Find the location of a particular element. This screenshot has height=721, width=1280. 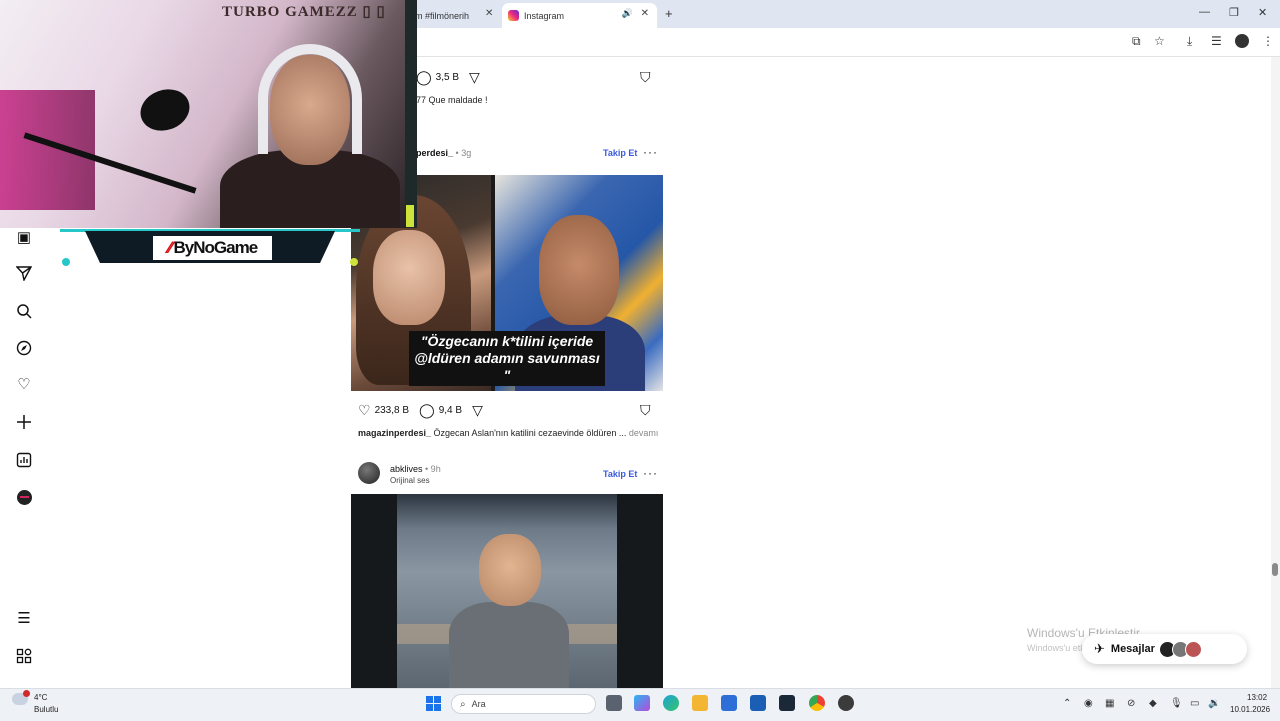

store-icon is located at coordinates (729, 703).